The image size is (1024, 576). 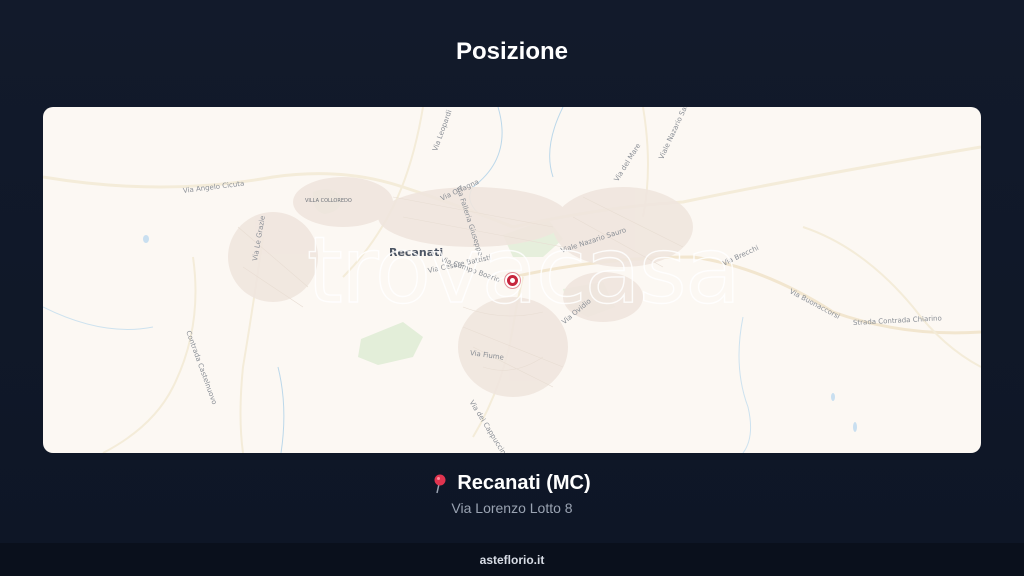 What do you see at coordinates (524, 270) in the screenshot?
I see `watermark-logo: trovacasa` at bounding box center [524, 270].